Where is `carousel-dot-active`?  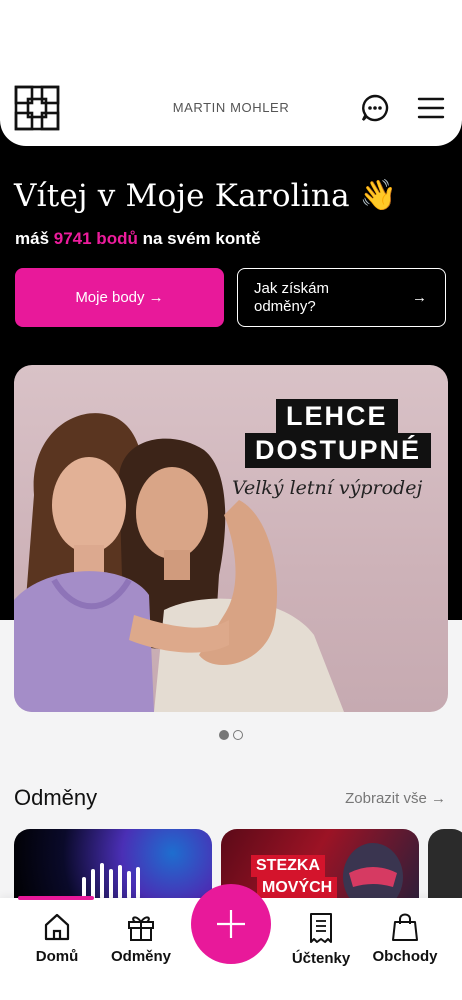 carousel-dot-active is located at coordinates (224, 735).